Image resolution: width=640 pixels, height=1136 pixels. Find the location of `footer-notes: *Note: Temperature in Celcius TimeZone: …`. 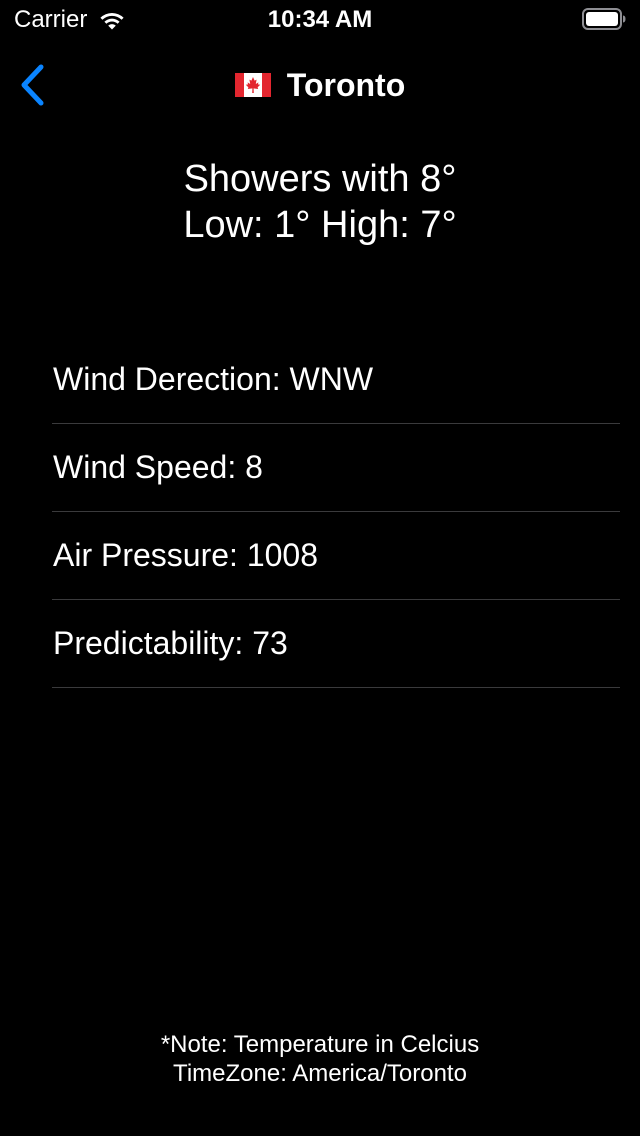

footer-notes: *Note: Temperature in Celcius TimeZone: … is located at coordinates (320, 1059).